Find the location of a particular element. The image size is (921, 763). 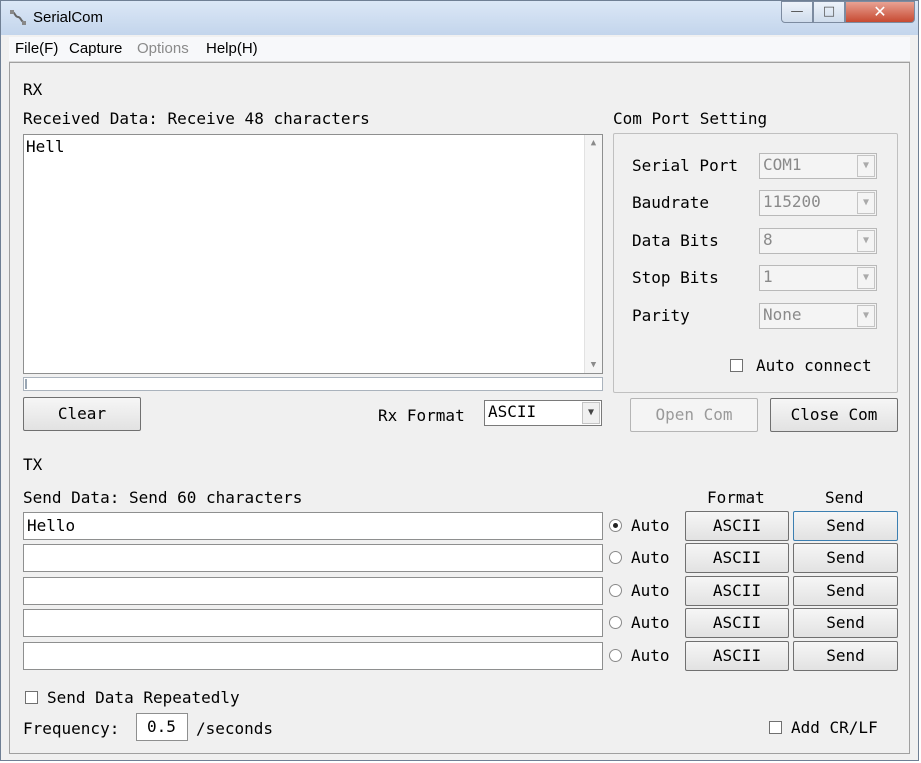

maximize-button: □ is located at coordinates (829, 12).